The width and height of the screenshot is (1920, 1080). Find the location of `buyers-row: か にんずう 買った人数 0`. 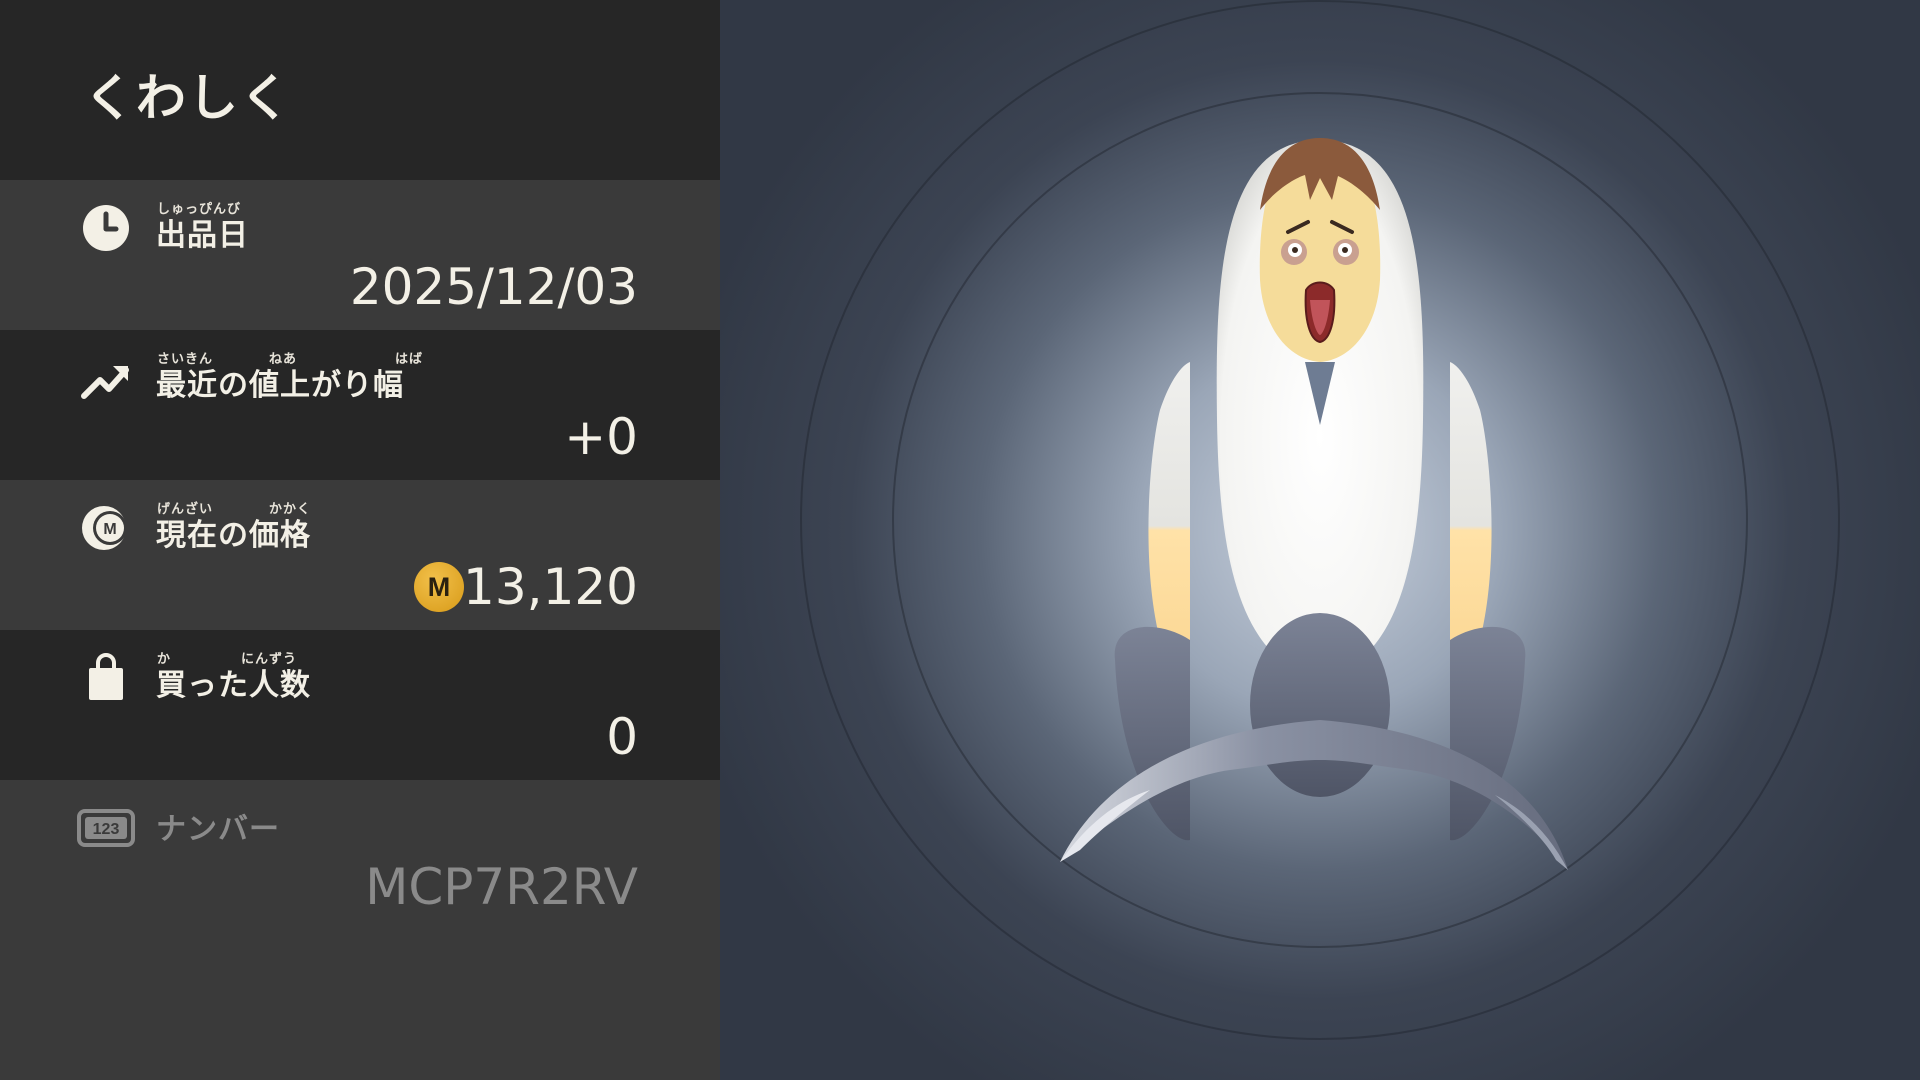

buyers-row: か にんずう 買った人数 0 is located at coordinates (360, 705).